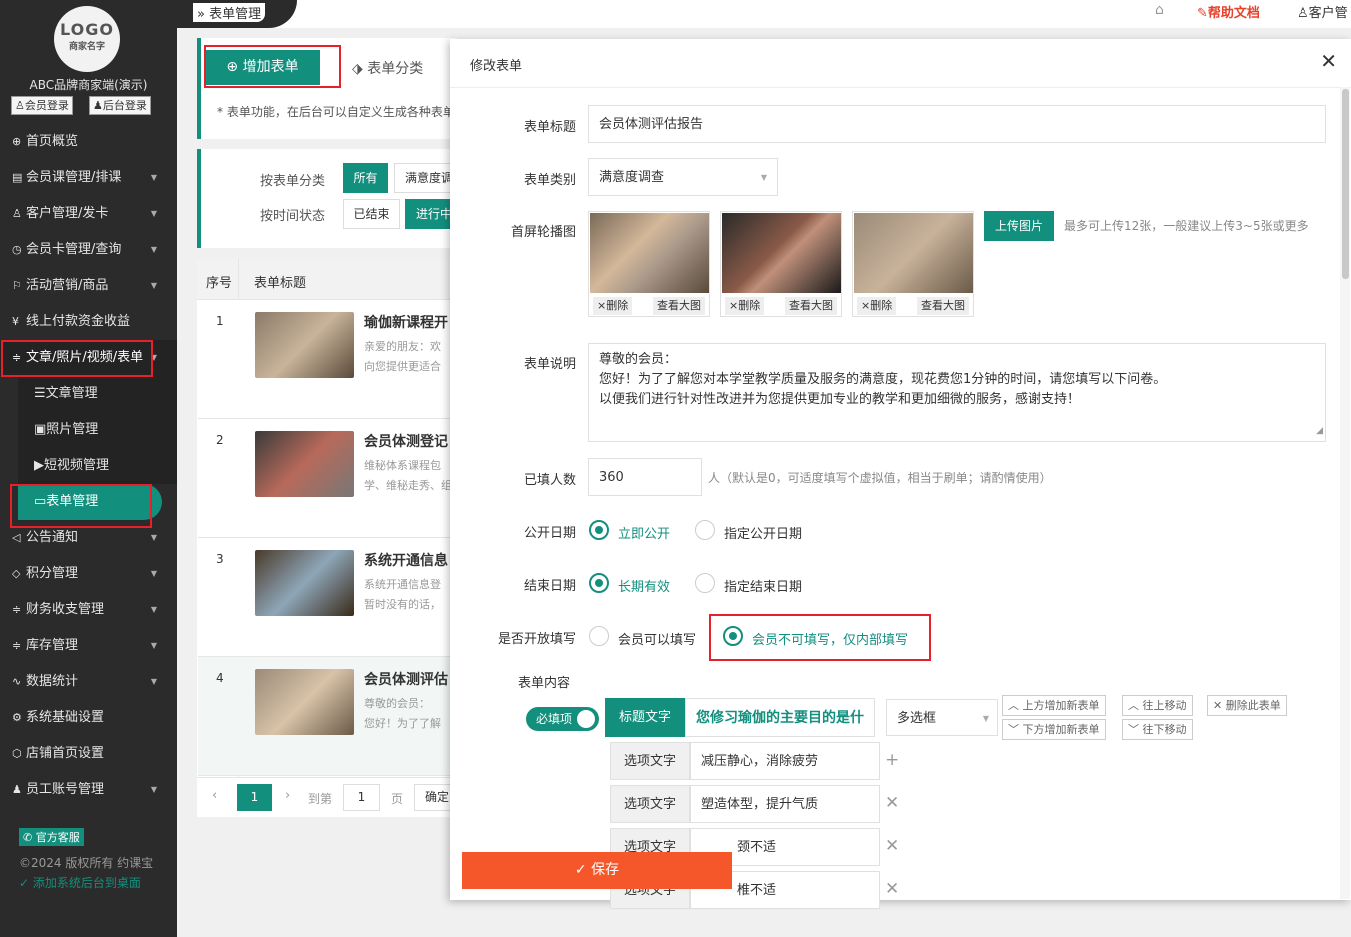 This screenshot has width=1351, height=937. What do you see at coordinates (97, 430) in the screenshot?
I see `subnav-item-1: ▣照片管理` at bounding box center [97, 430].